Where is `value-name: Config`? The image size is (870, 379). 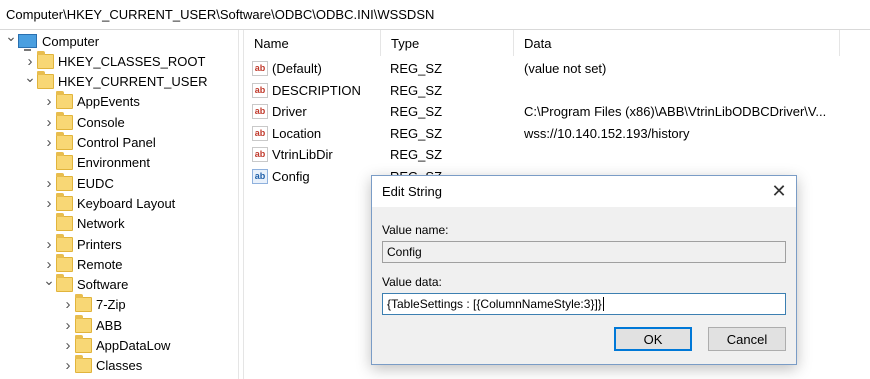 value-name: Config is located at coordinates (291, 176).